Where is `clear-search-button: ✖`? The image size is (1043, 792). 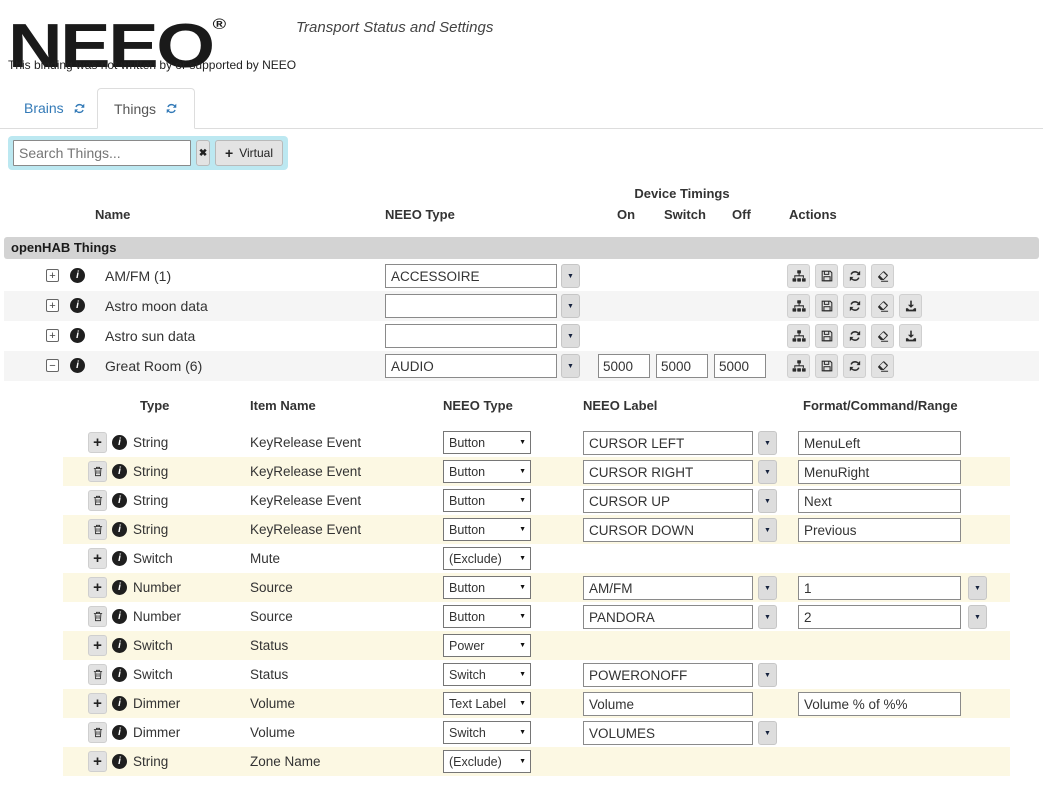
clear-search-button: ✖ is located at coordinates (203, 153).